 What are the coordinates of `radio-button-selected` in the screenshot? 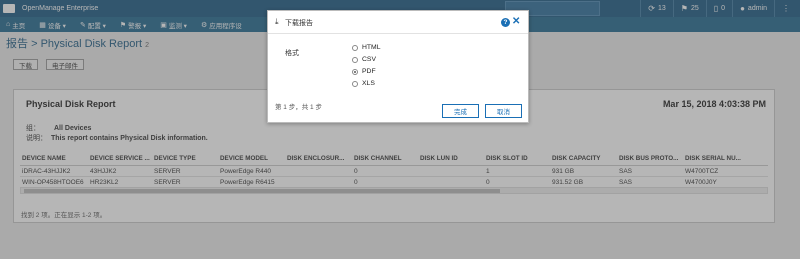 It's located at (355, 71).